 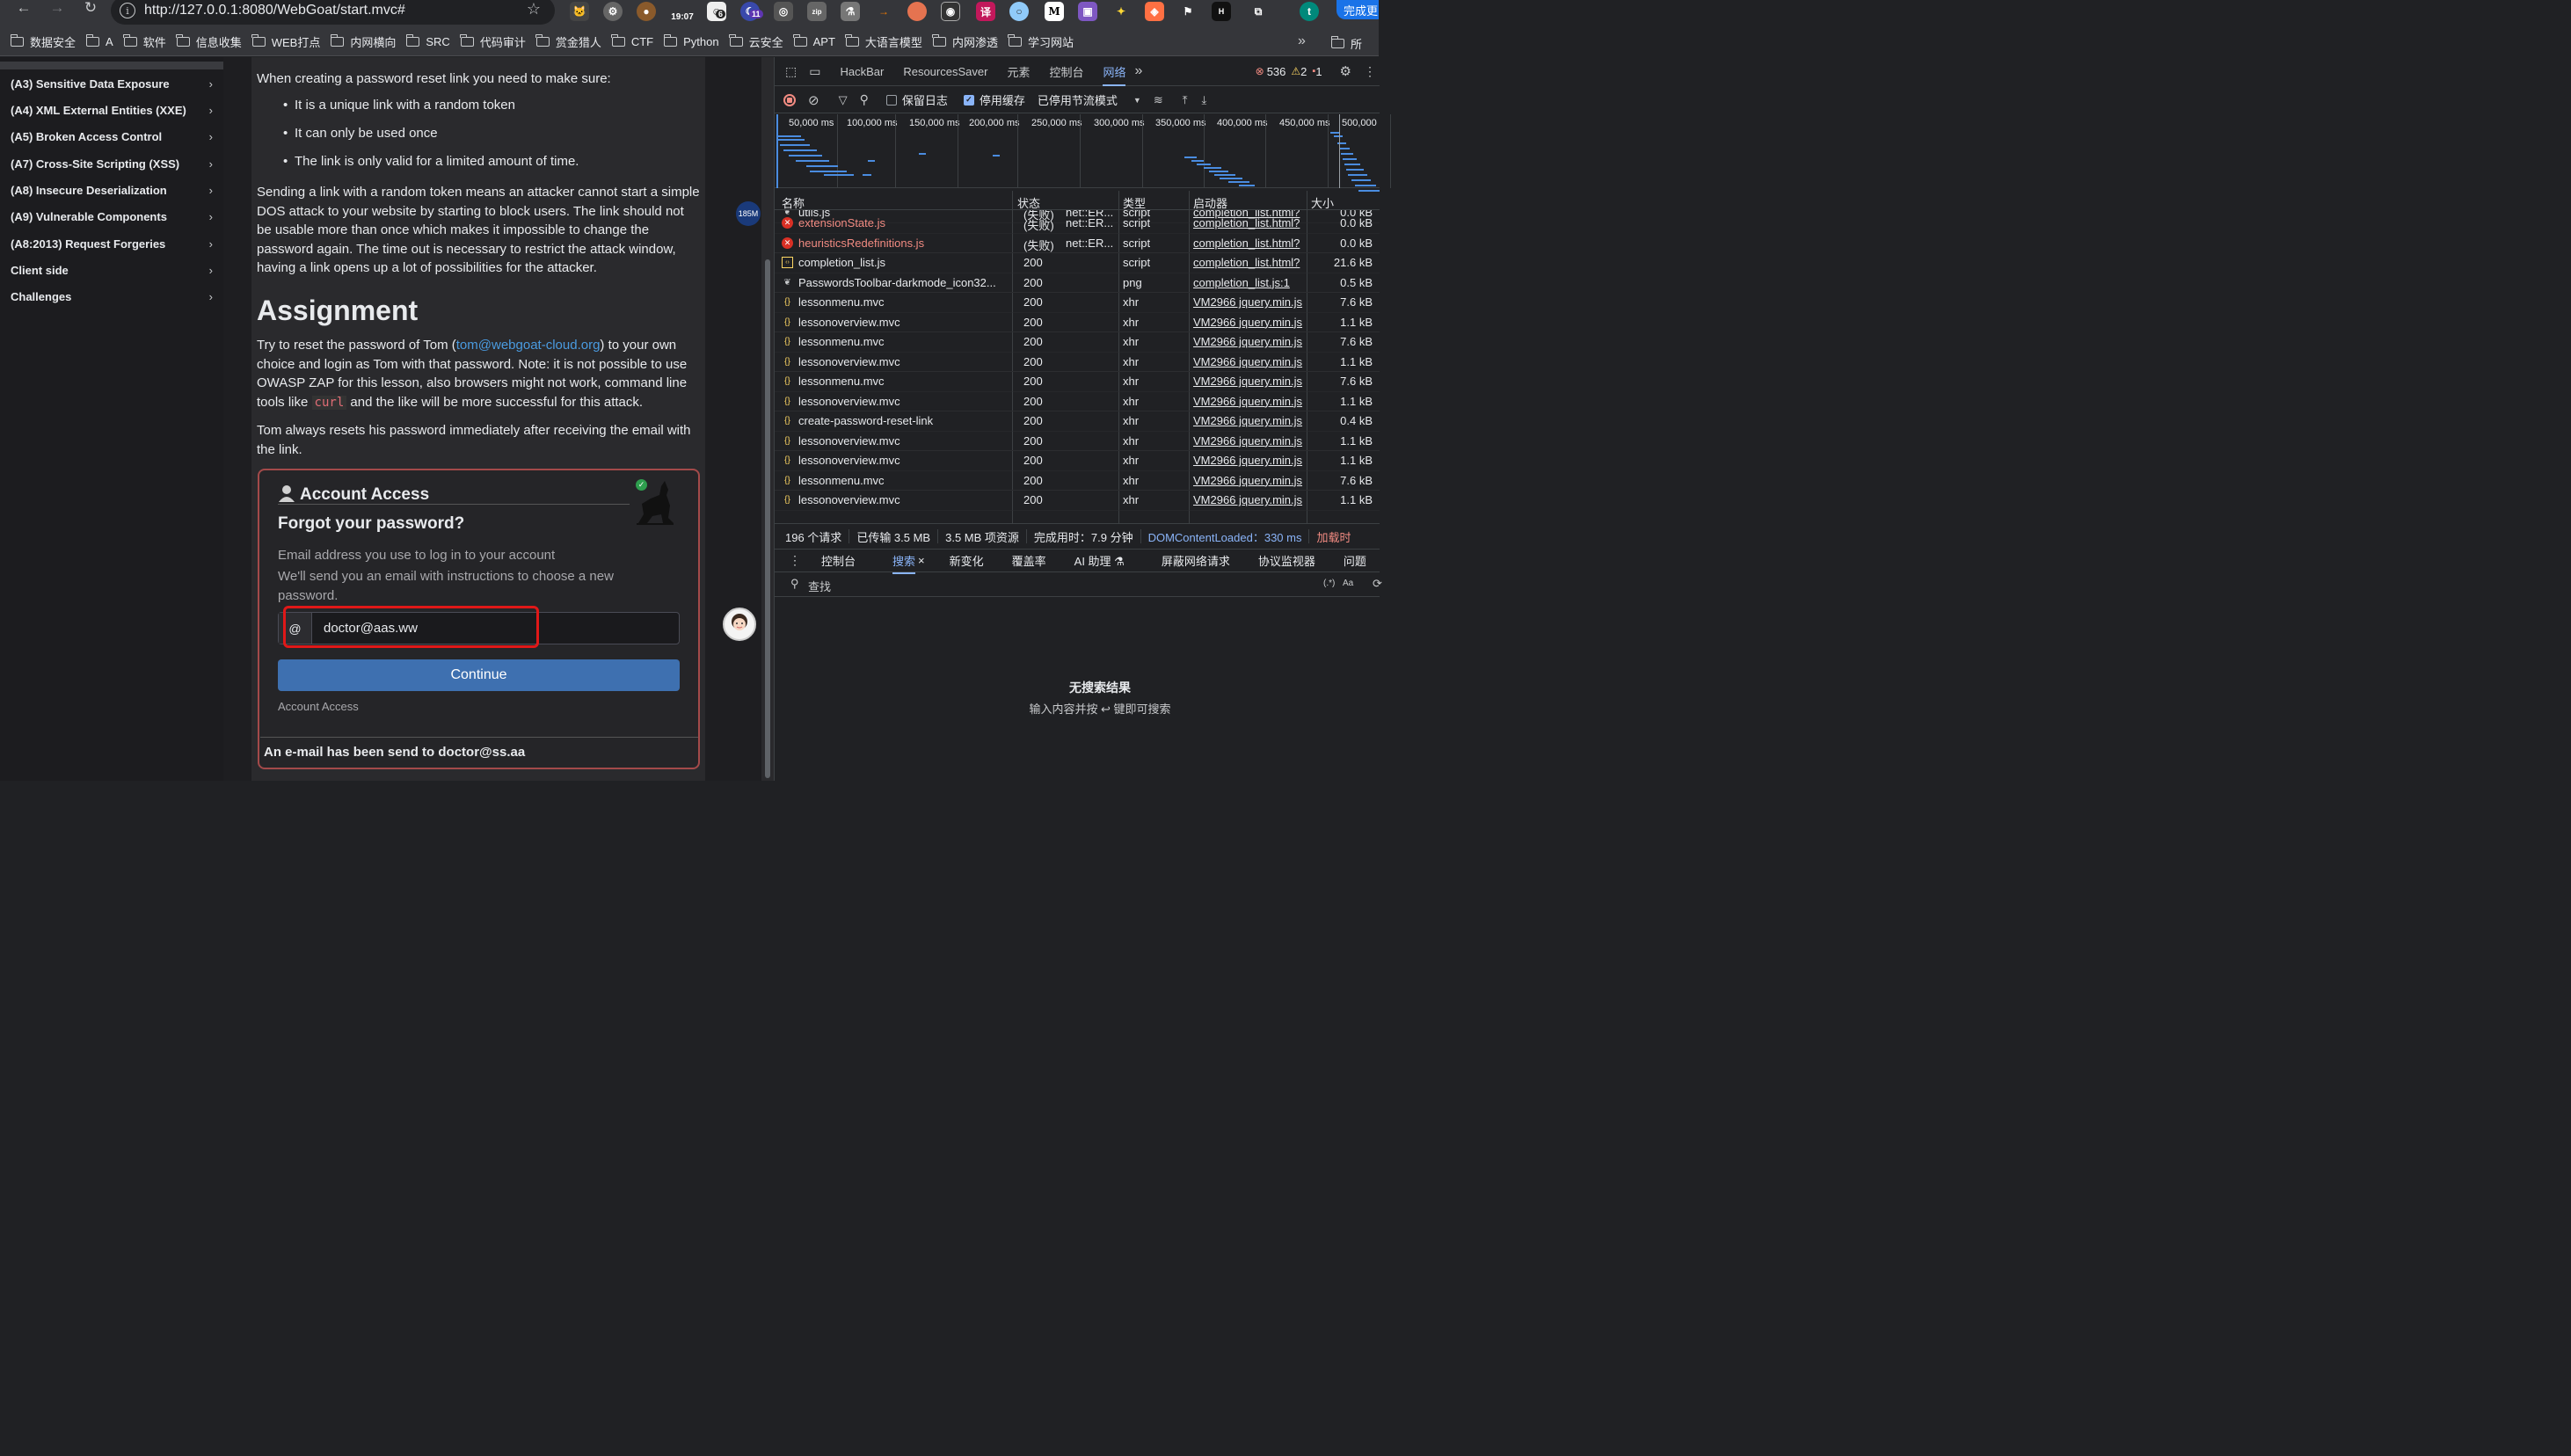 I want to click on tom-email-link: tom@webgoat-cloud.org, so click(x=528, y=345).